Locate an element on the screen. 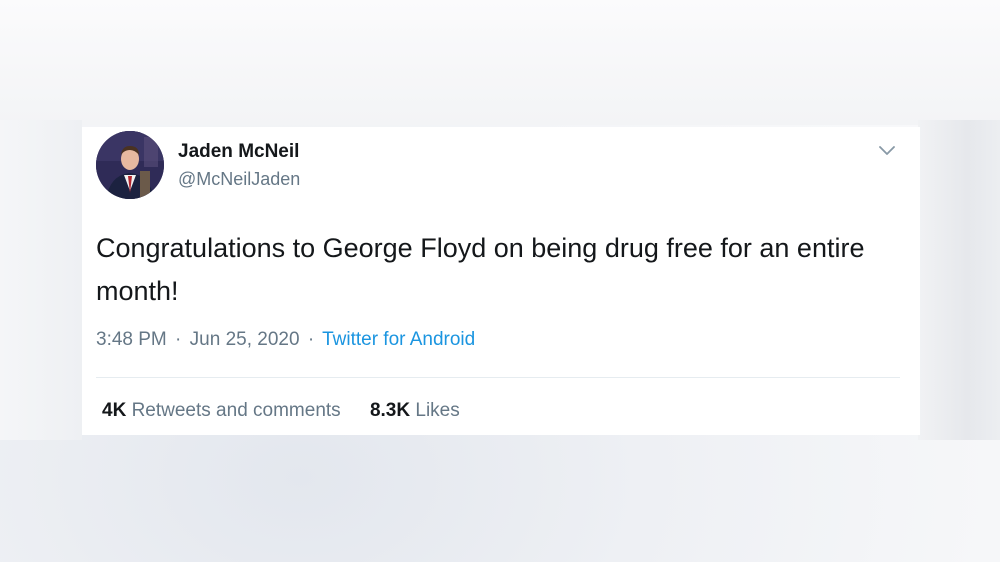  author-handle: @McNeilJaden is located at coordinates (239, 179).